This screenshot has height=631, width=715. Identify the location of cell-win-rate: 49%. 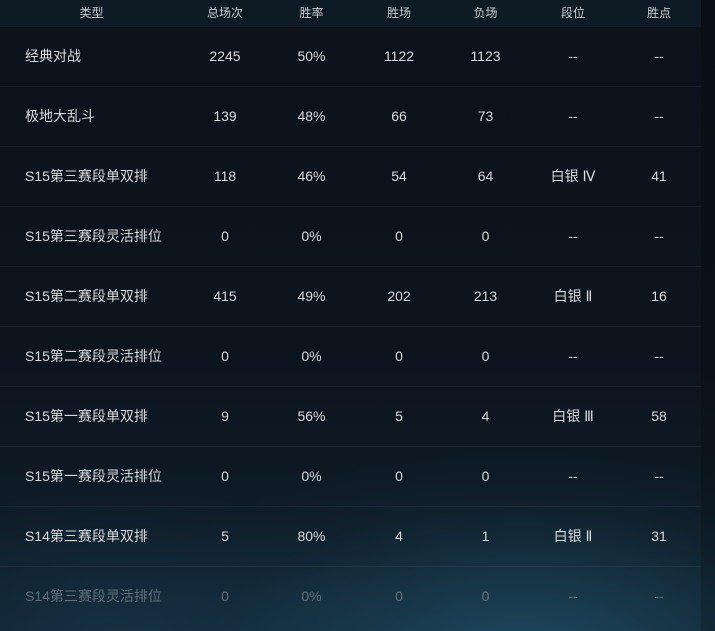
(311, 296).